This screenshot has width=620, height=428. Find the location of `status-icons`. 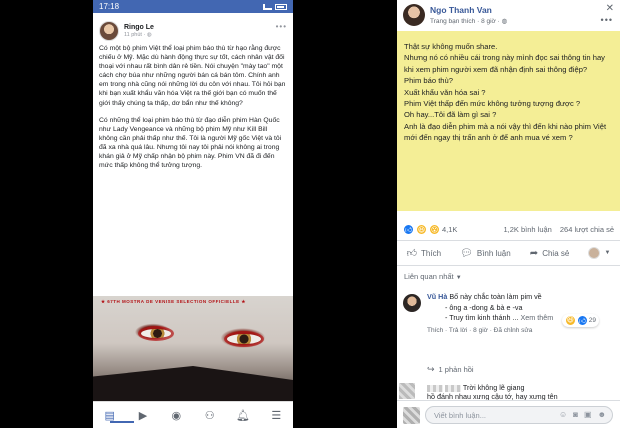

status-icons is located at coordinates (275, 6).